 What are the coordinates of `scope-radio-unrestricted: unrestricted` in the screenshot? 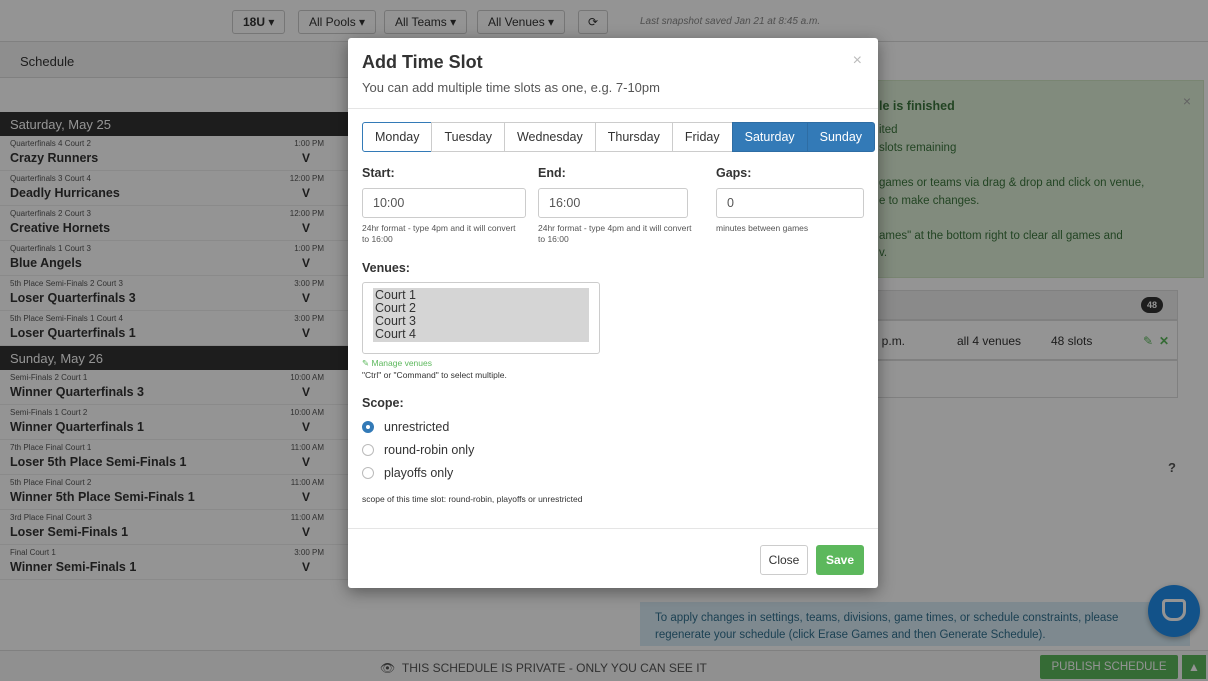 It's located at (405, 427).